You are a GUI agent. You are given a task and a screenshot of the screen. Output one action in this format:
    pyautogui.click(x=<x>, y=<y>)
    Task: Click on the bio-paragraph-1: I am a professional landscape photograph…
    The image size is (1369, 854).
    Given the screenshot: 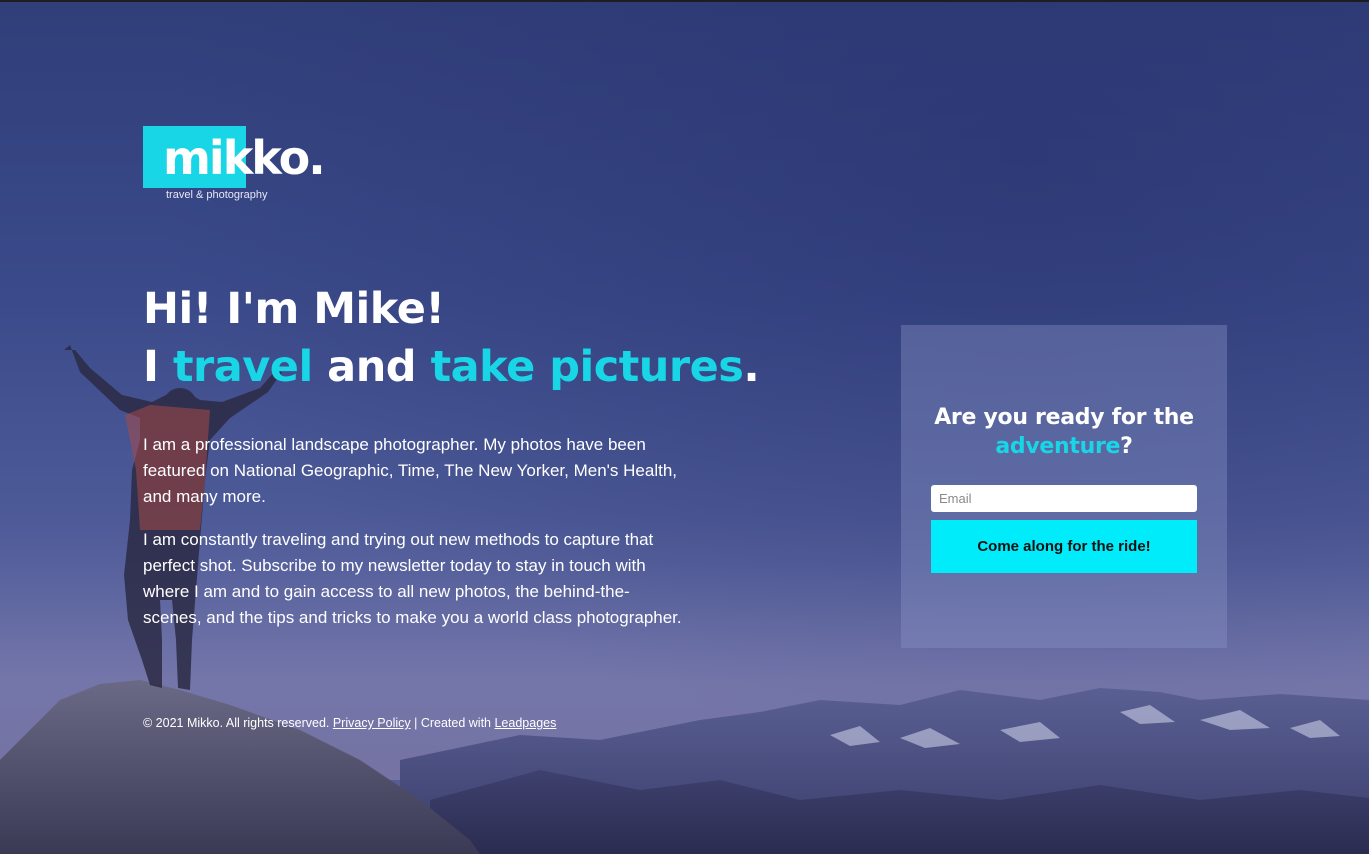 What is the action you would take?
    pyautogui.click(x=410, y=470)
    